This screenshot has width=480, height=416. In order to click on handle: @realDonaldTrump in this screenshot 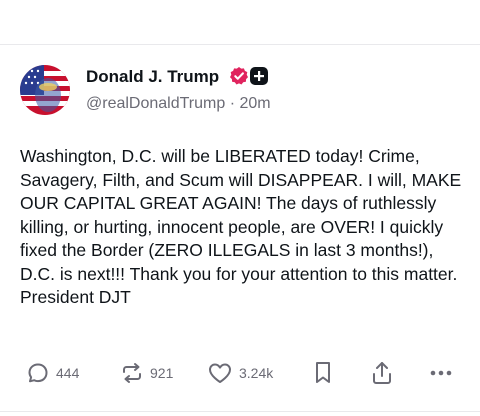, I will do `click(155, 103)`.